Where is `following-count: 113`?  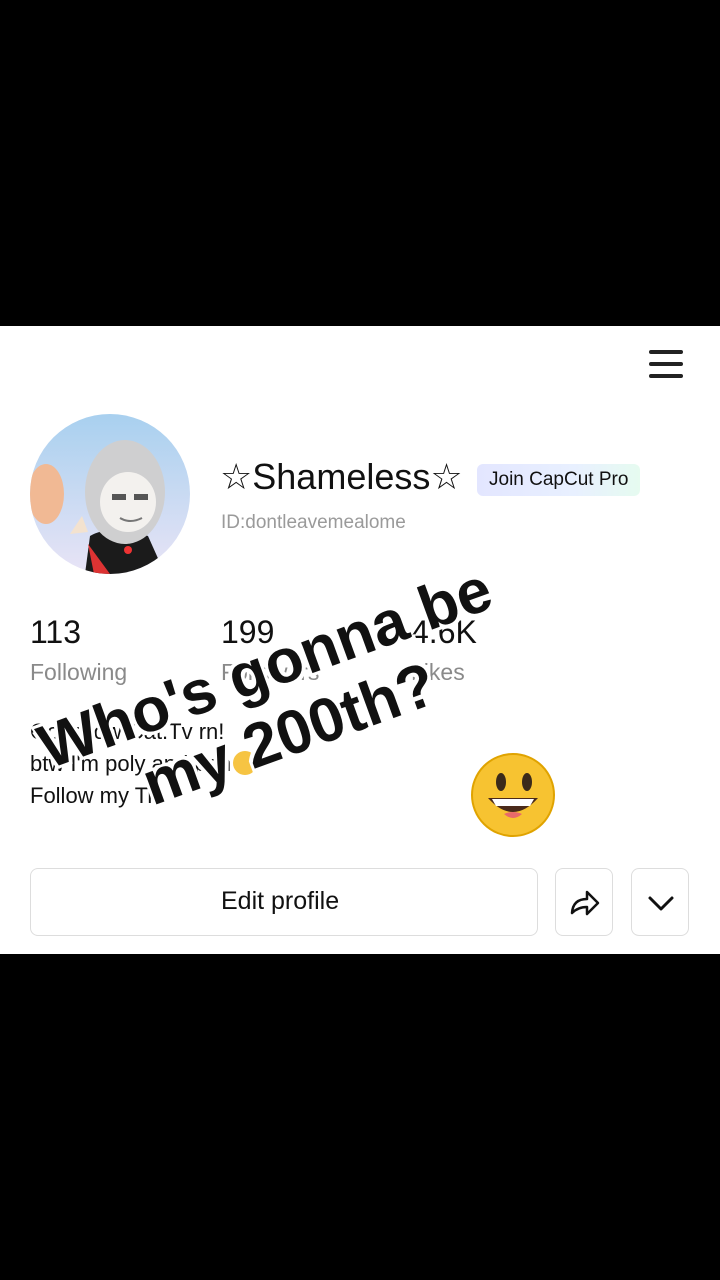 following-count: 113 is located at coordinates (56, 632).